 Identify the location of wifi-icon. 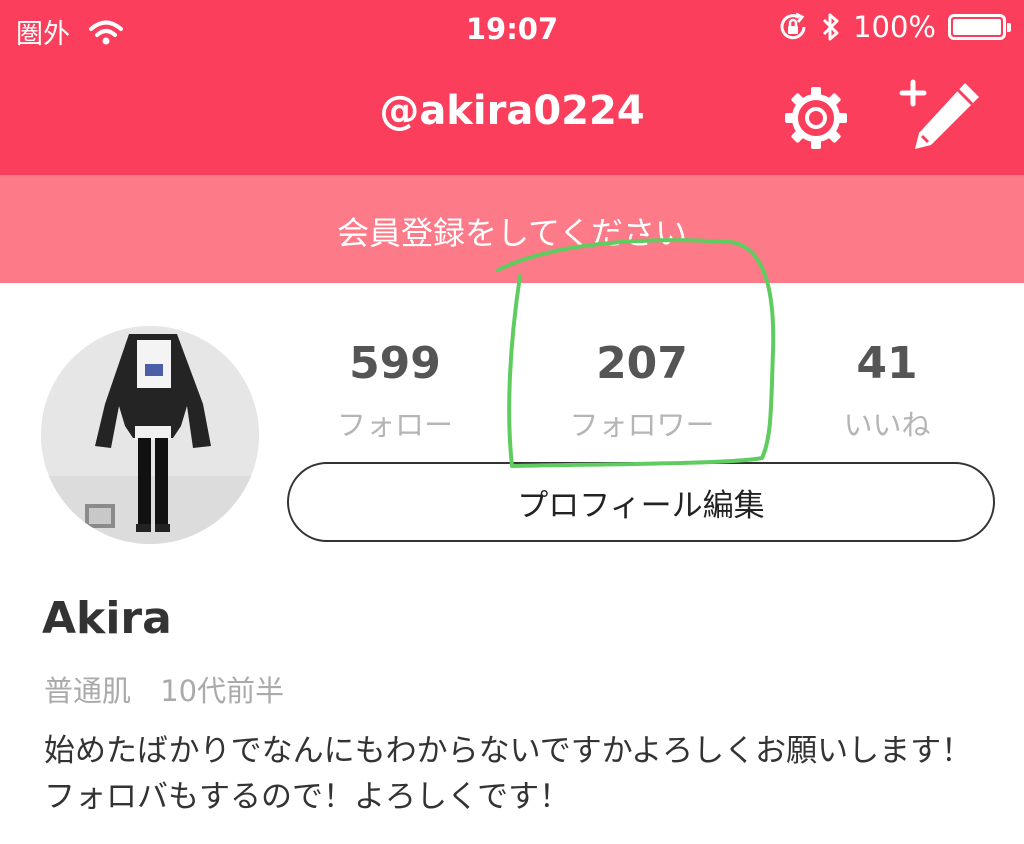
(106, 32).